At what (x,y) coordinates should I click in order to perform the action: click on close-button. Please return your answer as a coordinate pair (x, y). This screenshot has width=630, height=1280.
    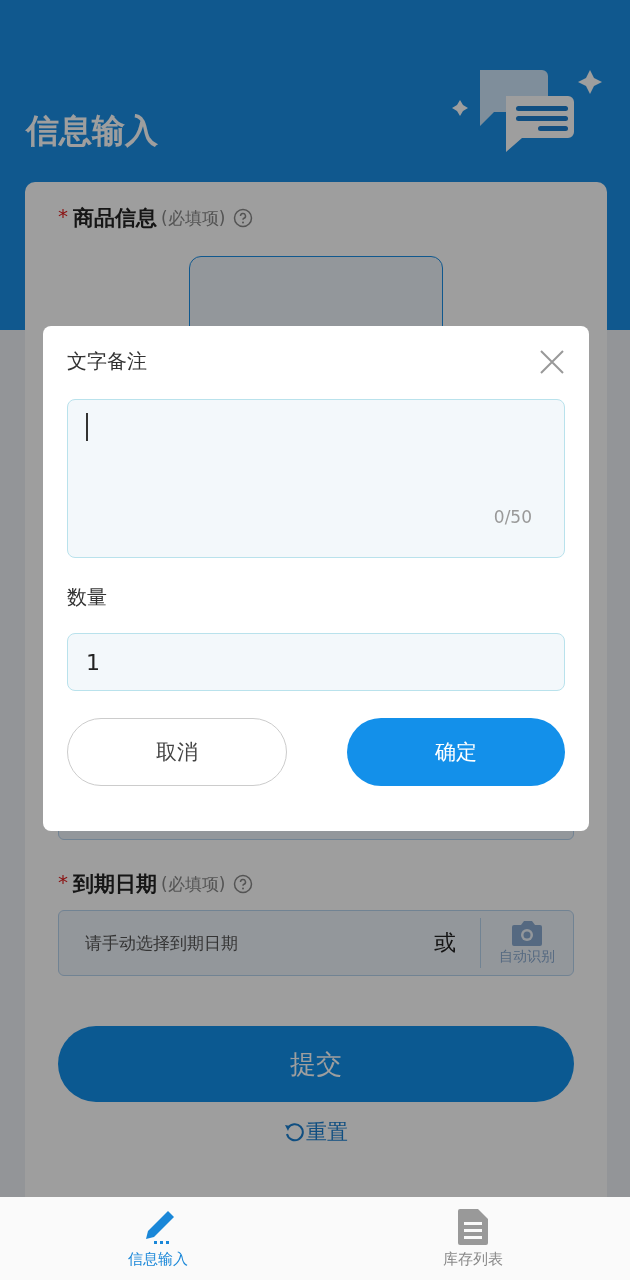
    Looking at the image, I should click on (552, 361).